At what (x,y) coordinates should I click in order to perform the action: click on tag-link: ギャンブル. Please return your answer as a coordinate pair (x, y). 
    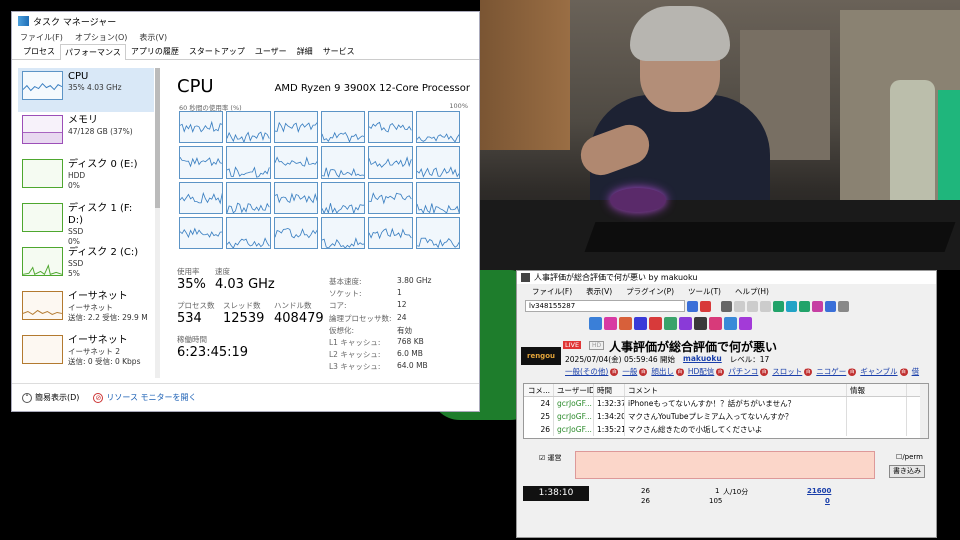
    Looking at the image, I should click on (878, 371).